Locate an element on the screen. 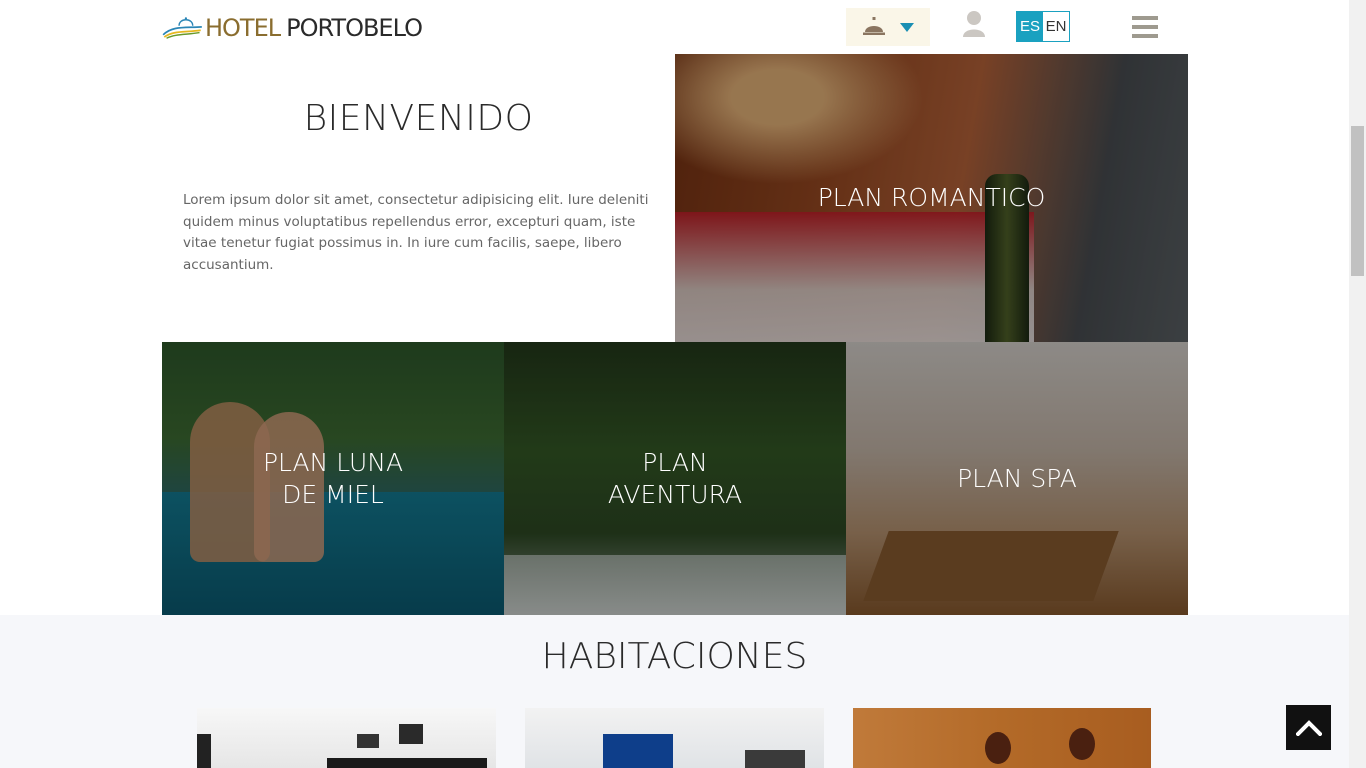 The height and width of the screenshot is (768, 1366). reservations-dropdown-button is located at coordinates (888, 27).